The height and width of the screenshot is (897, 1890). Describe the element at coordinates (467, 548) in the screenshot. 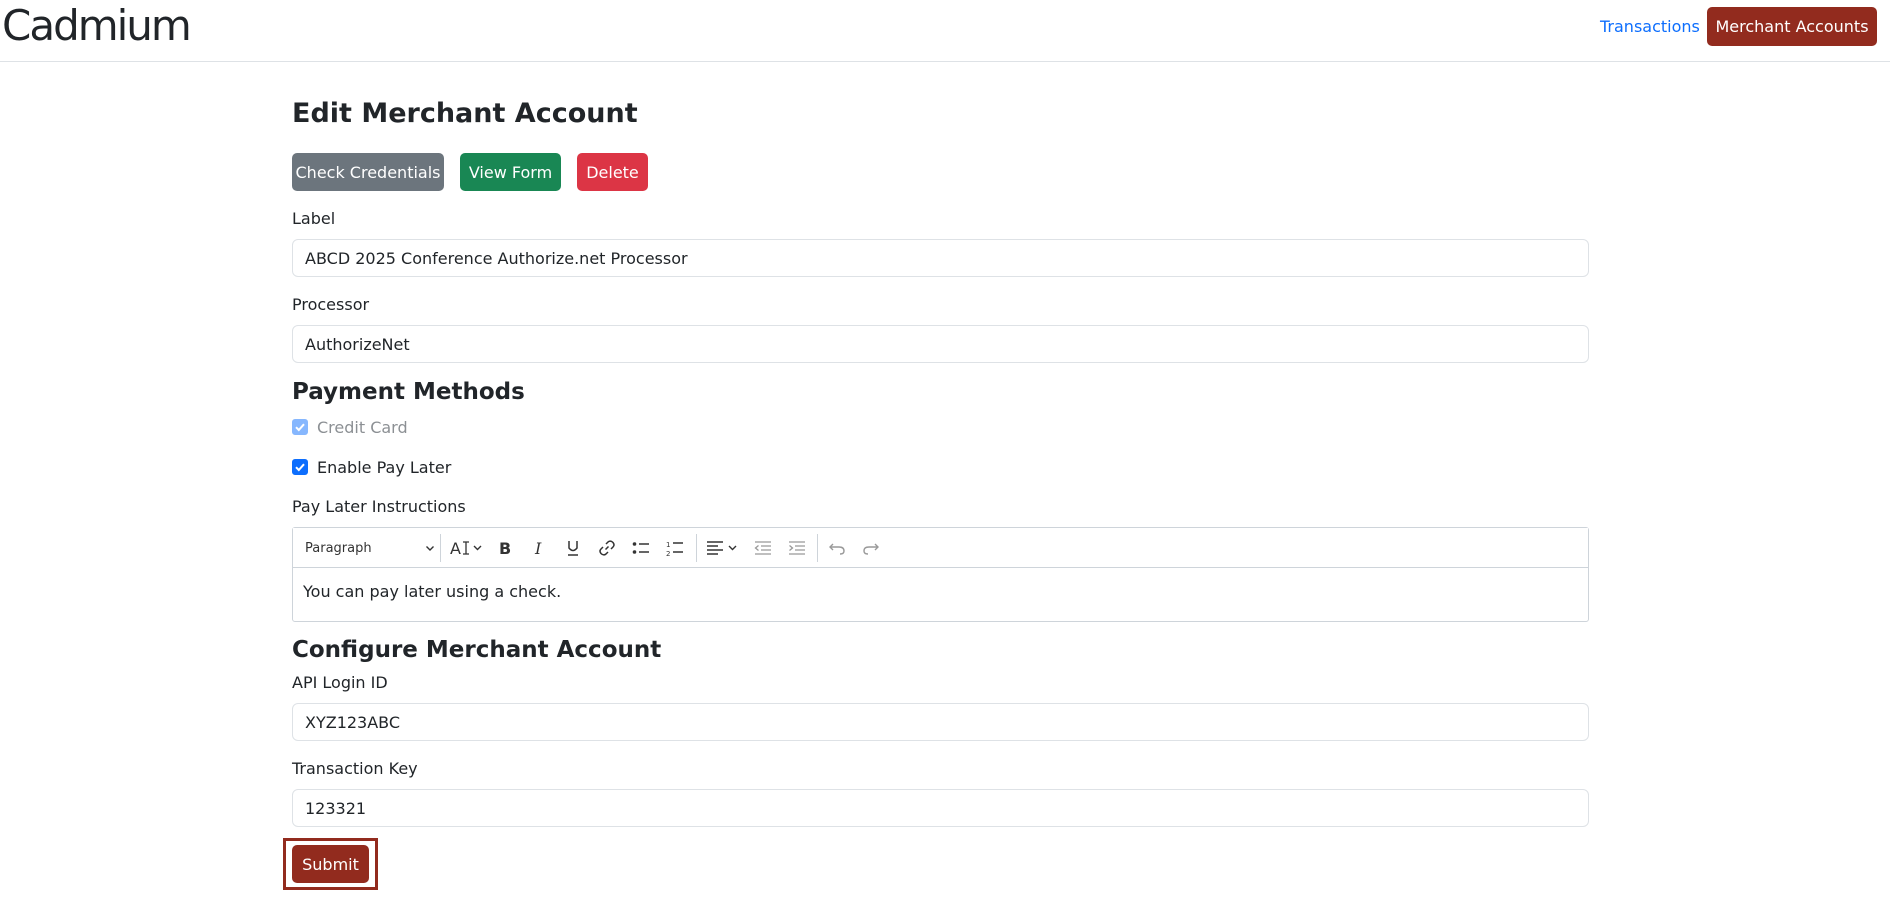

I see `font-size-icon: A` at that location.